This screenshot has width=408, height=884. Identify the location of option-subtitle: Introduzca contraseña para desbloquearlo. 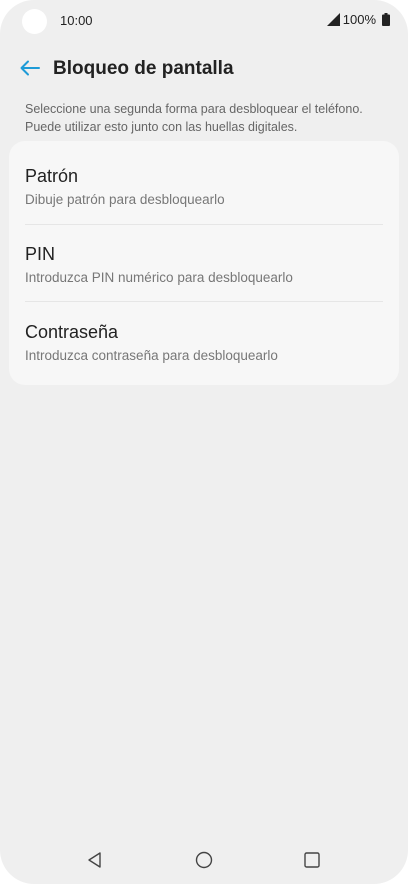
(151, 355).